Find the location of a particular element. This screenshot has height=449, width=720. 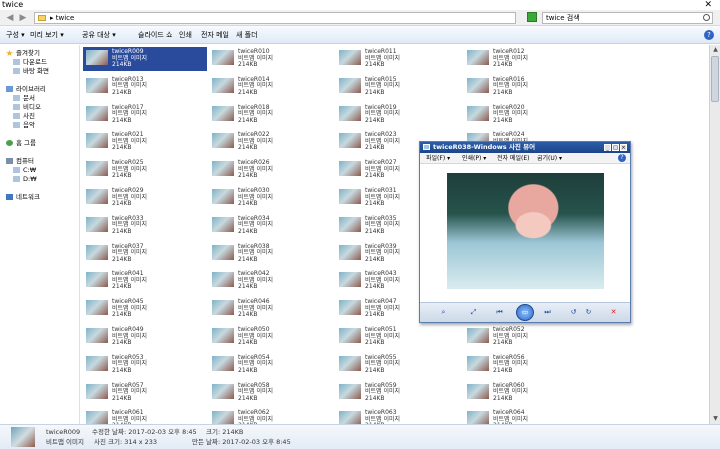

viewer-menu-email: 전자 메일(E) is located at coordinates (513, 158).